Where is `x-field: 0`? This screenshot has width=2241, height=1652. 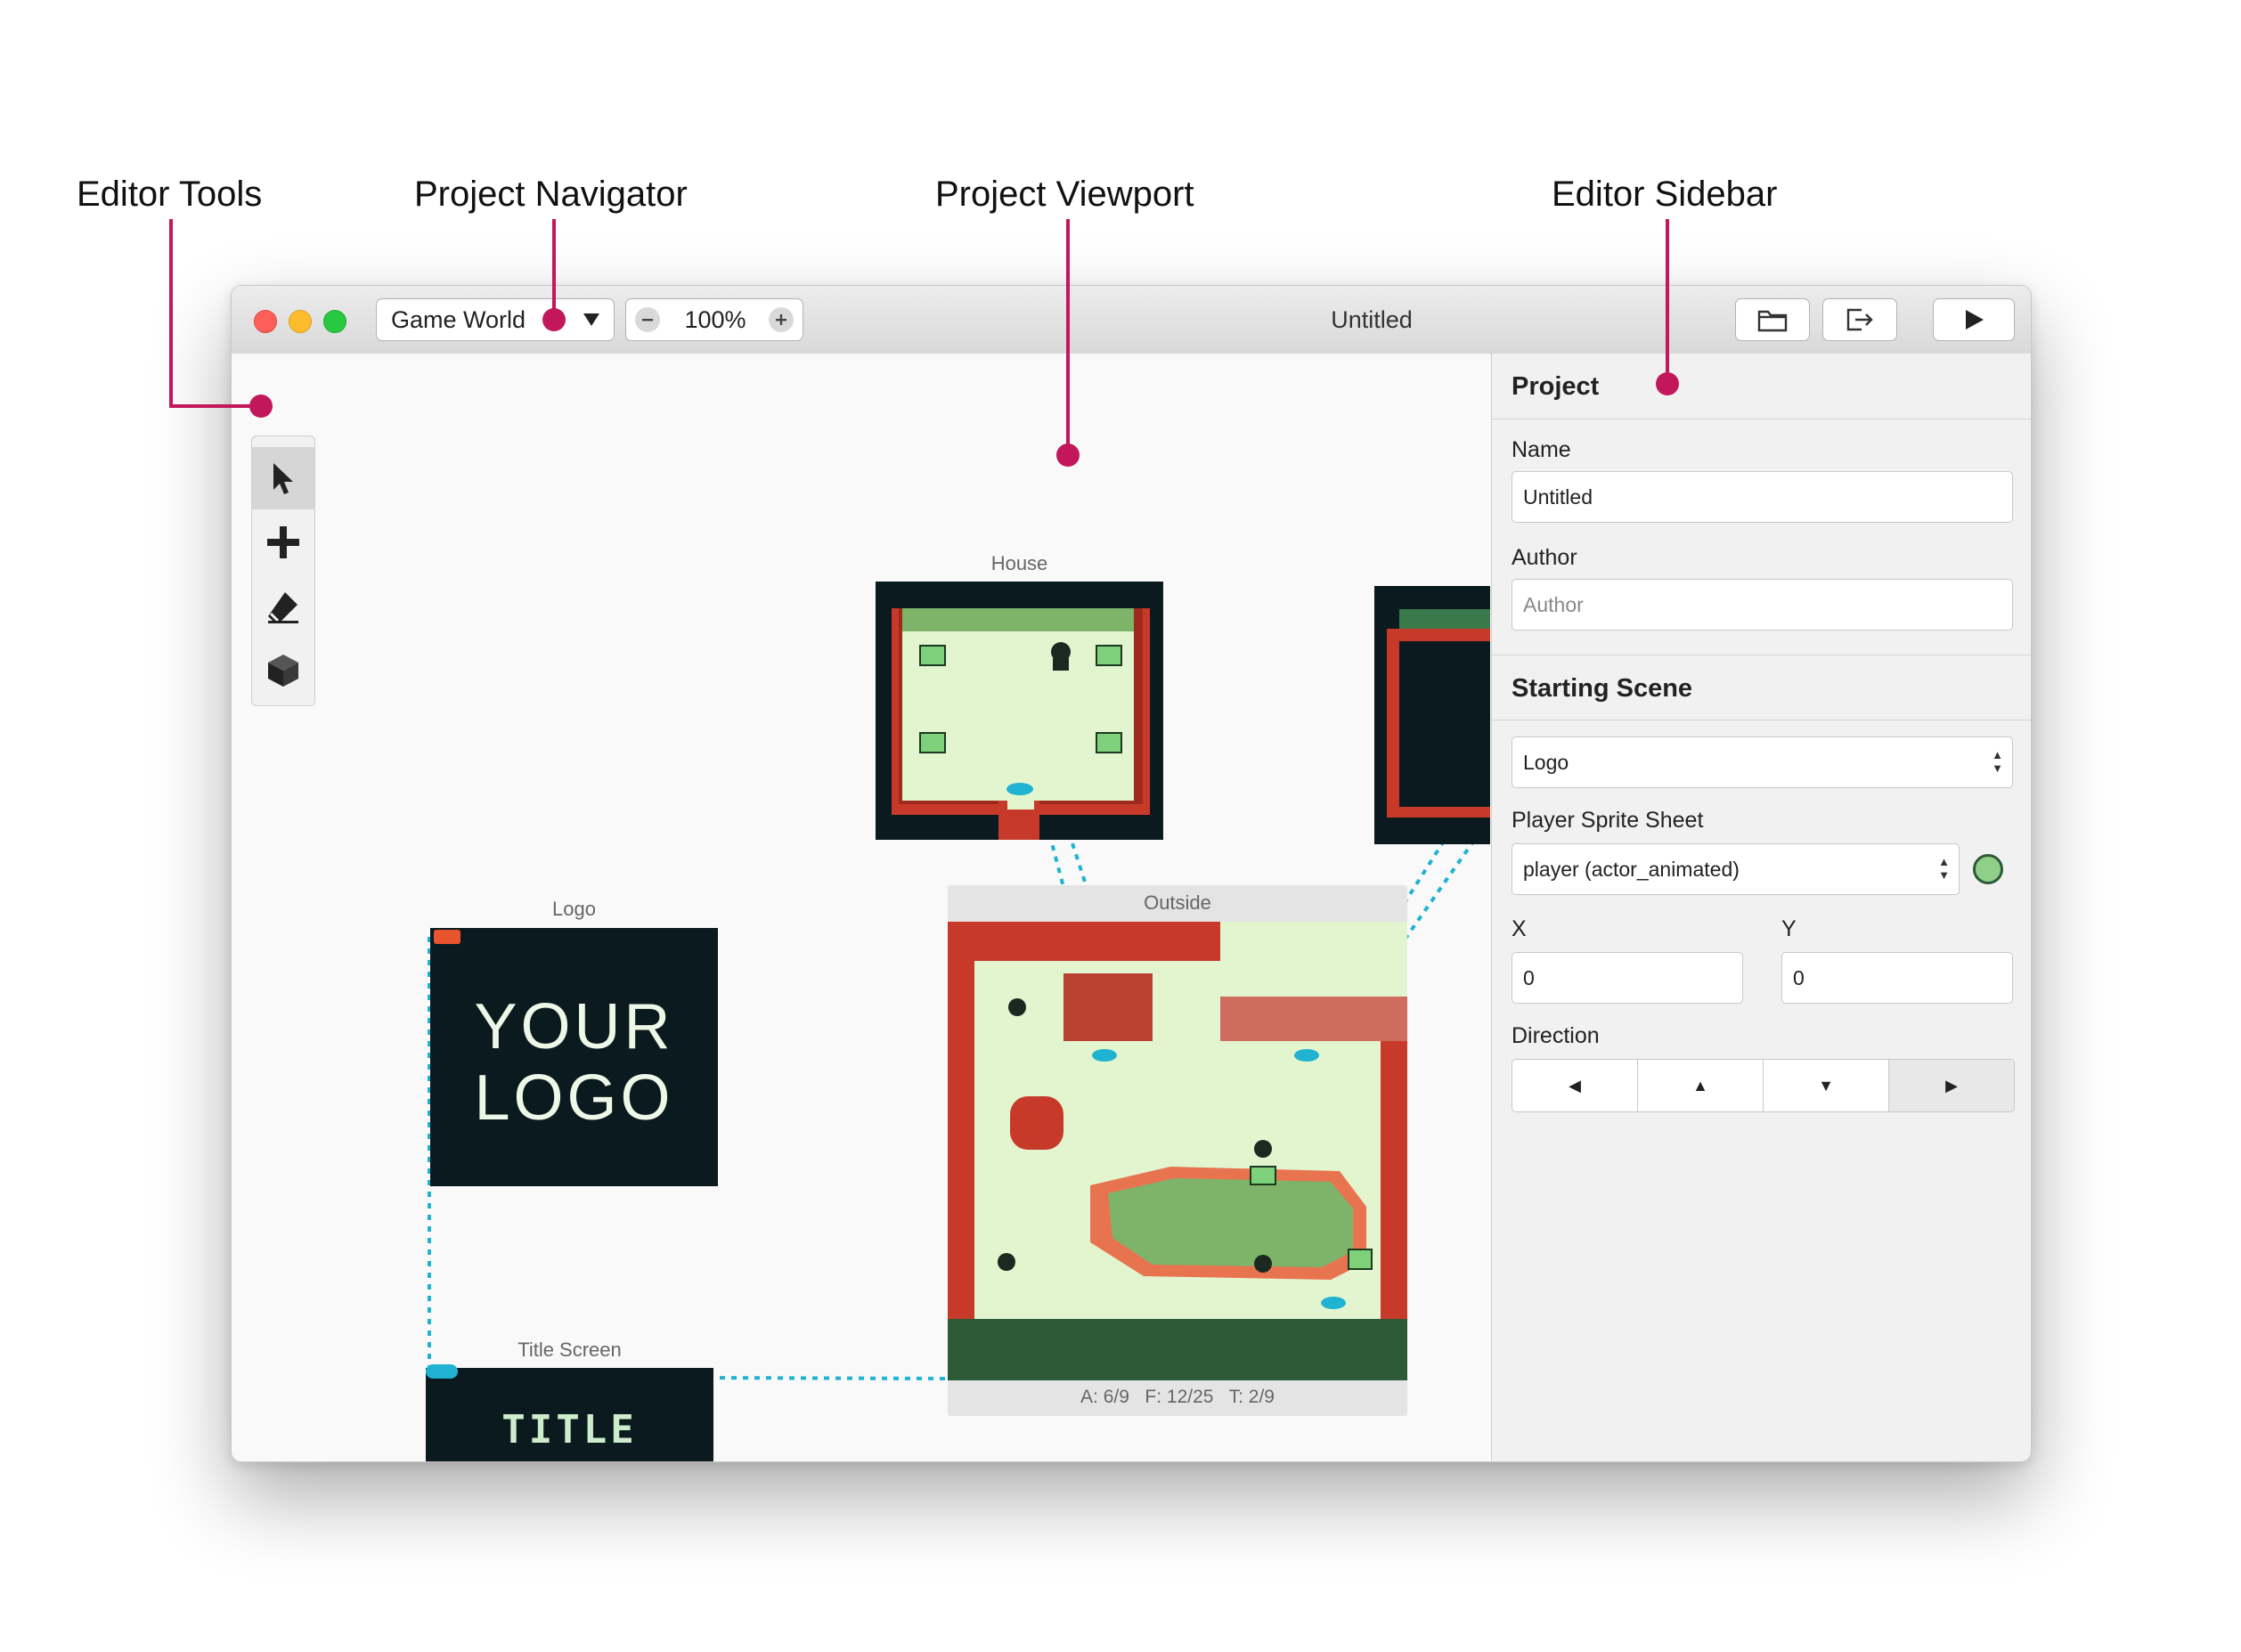
x-field: 0 is located at coordinates (1627, 978).